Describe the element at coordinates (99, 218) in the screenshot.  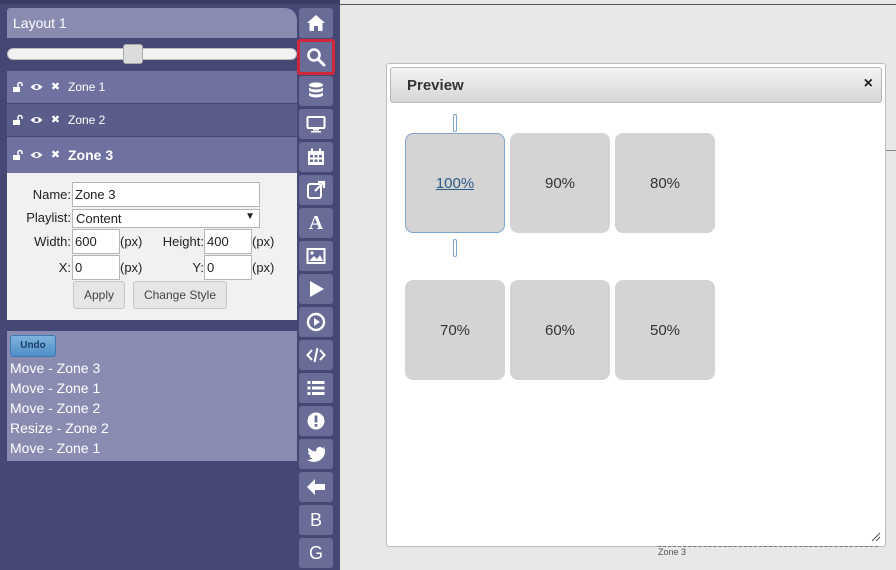
I see `playlist-selected-value: Content` at that location.